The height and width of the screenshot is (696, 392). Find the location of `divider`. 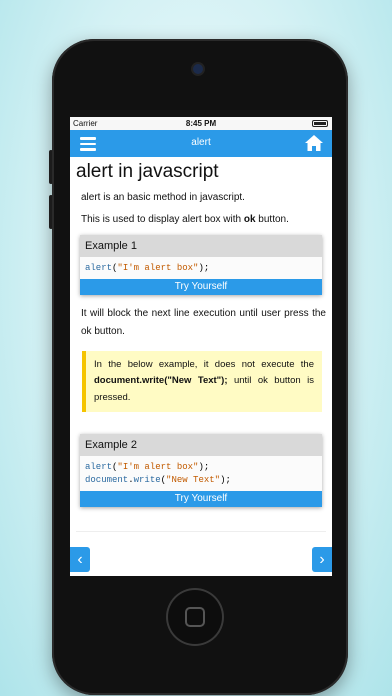

divider is located at coordinates (201, 531).